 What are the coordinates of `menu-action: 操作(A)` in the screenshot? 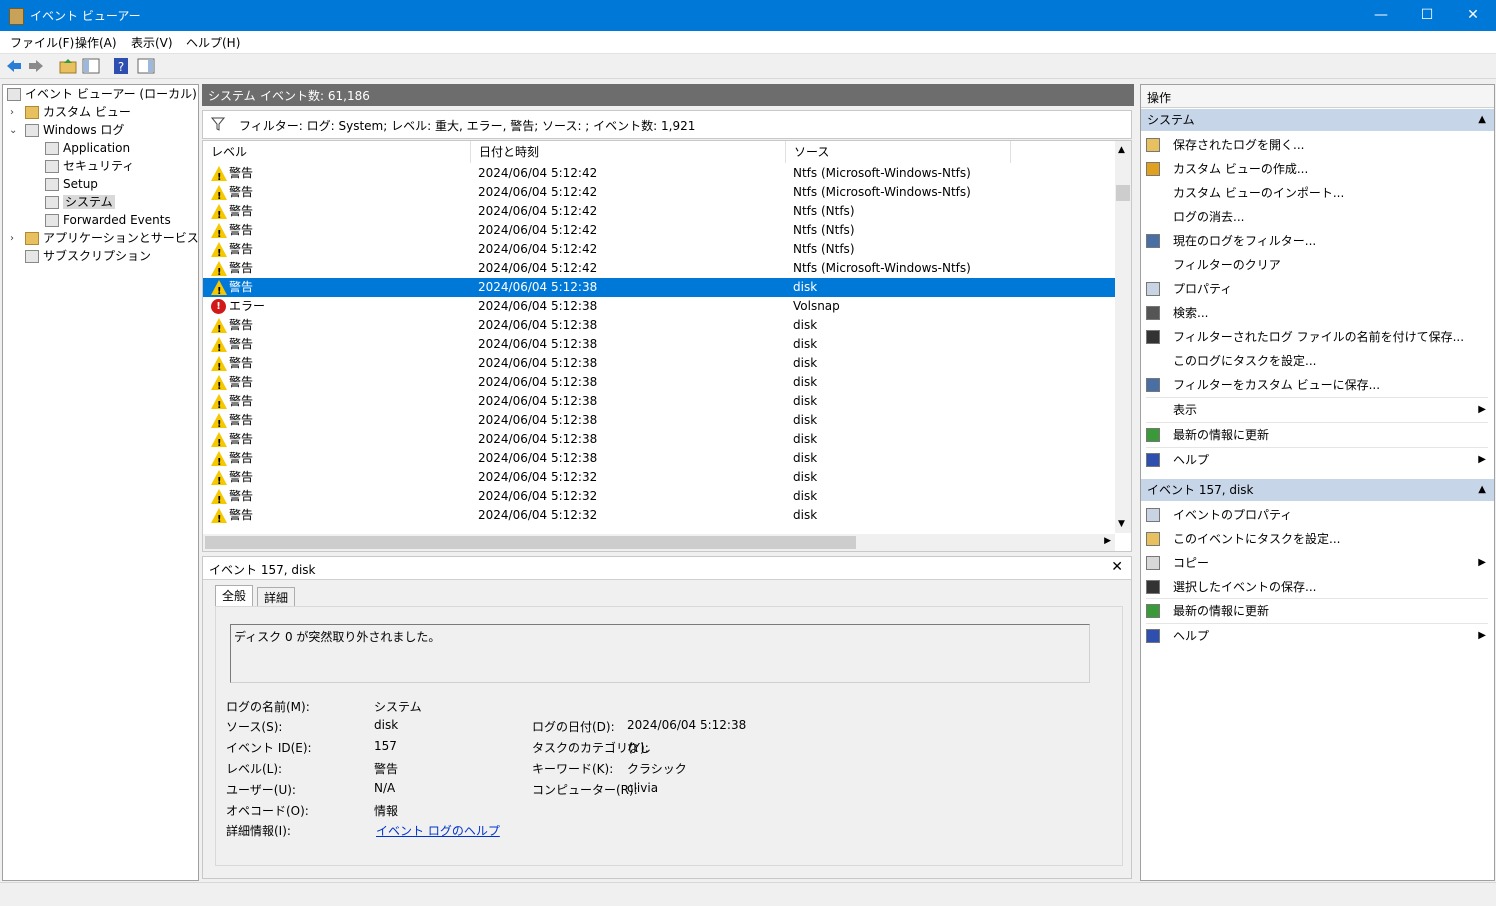 It's located at (96, 42).